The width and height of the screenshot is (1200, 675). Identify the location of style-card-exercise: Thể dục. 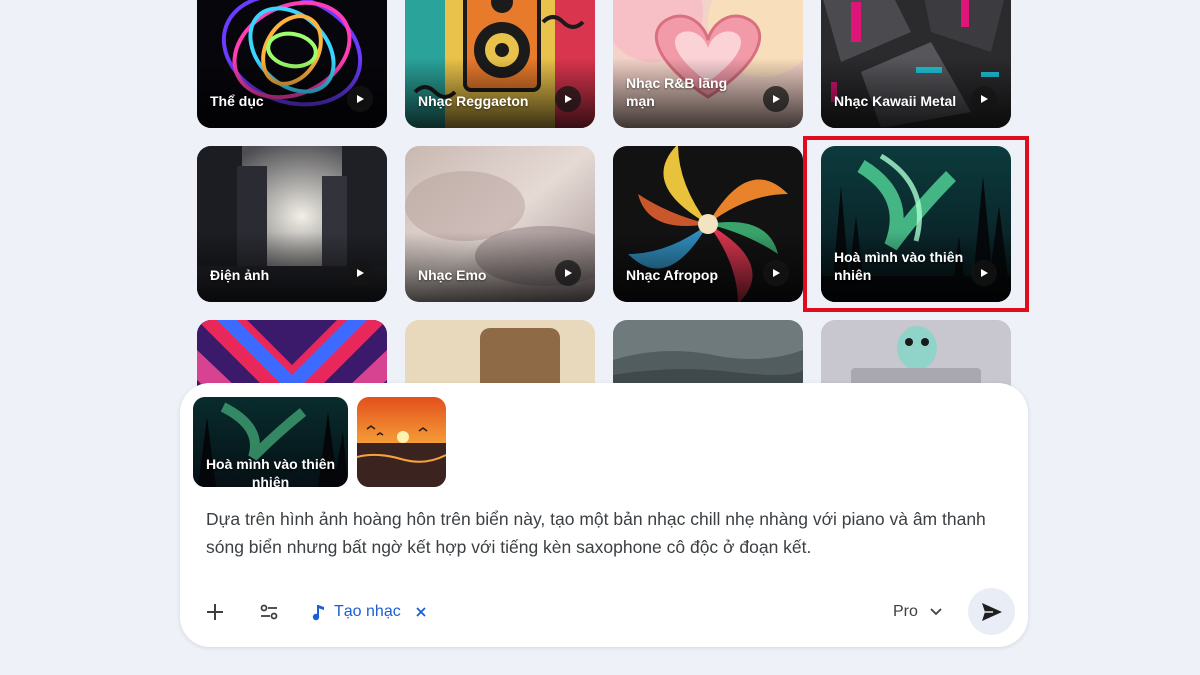
(292, 64).